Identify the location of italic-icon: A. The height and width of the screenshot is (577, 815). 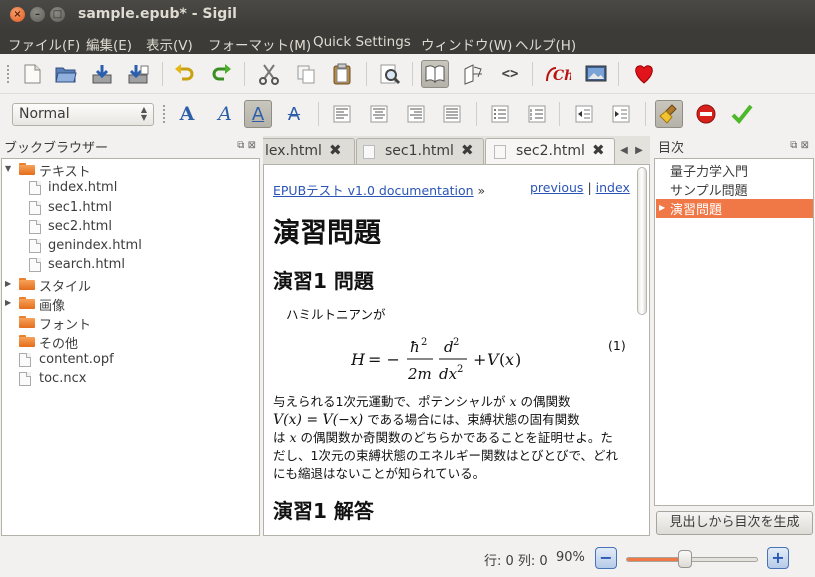
(225, 114).